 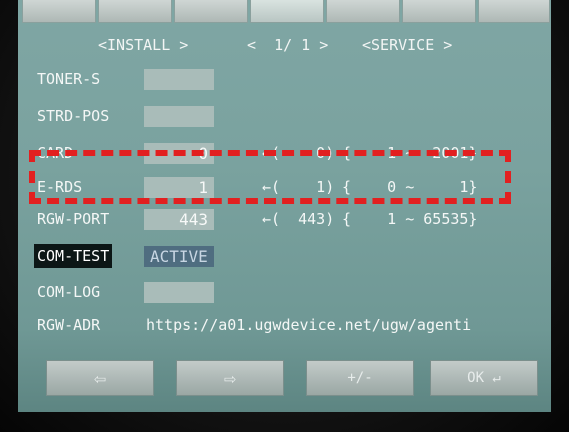 What do you see at coordinates (179, 256) in the screenshot?
I see `status-field: ACTIVE` at bounding box center [179, 256].